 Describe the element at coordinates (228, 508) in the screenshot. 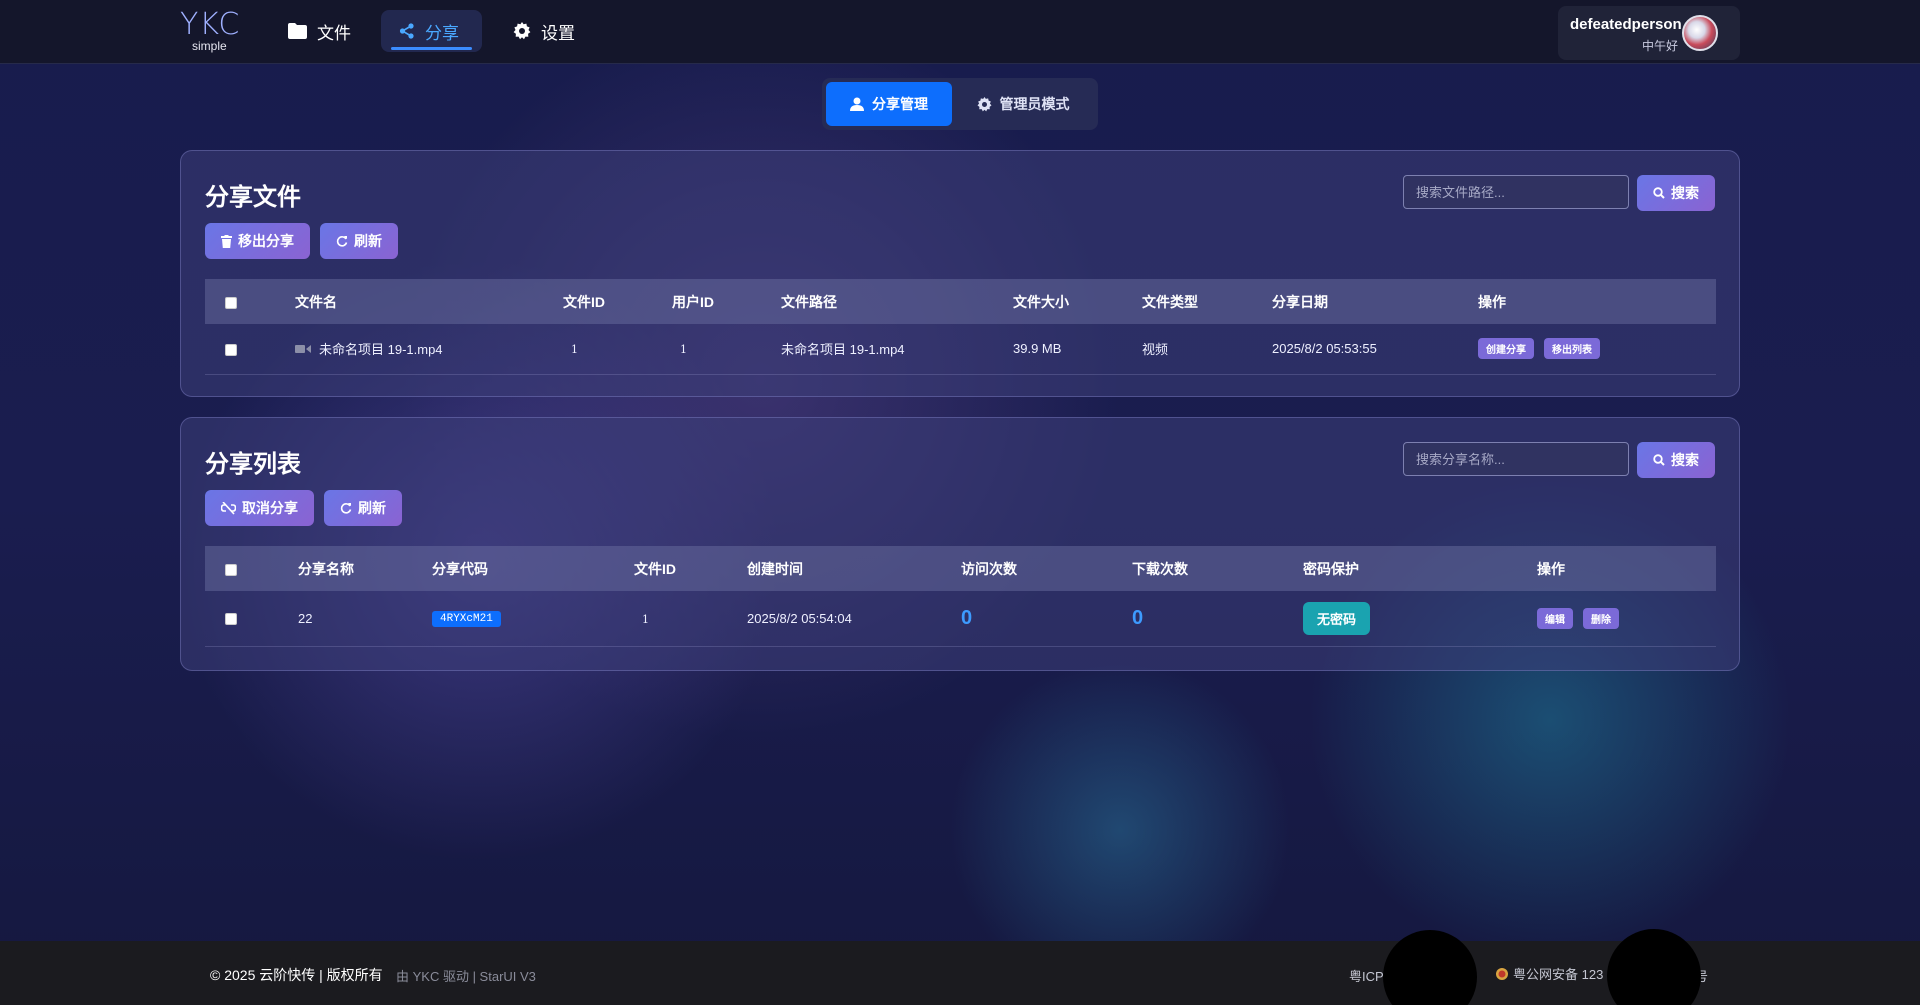

I see `unlink-icon` at that location.